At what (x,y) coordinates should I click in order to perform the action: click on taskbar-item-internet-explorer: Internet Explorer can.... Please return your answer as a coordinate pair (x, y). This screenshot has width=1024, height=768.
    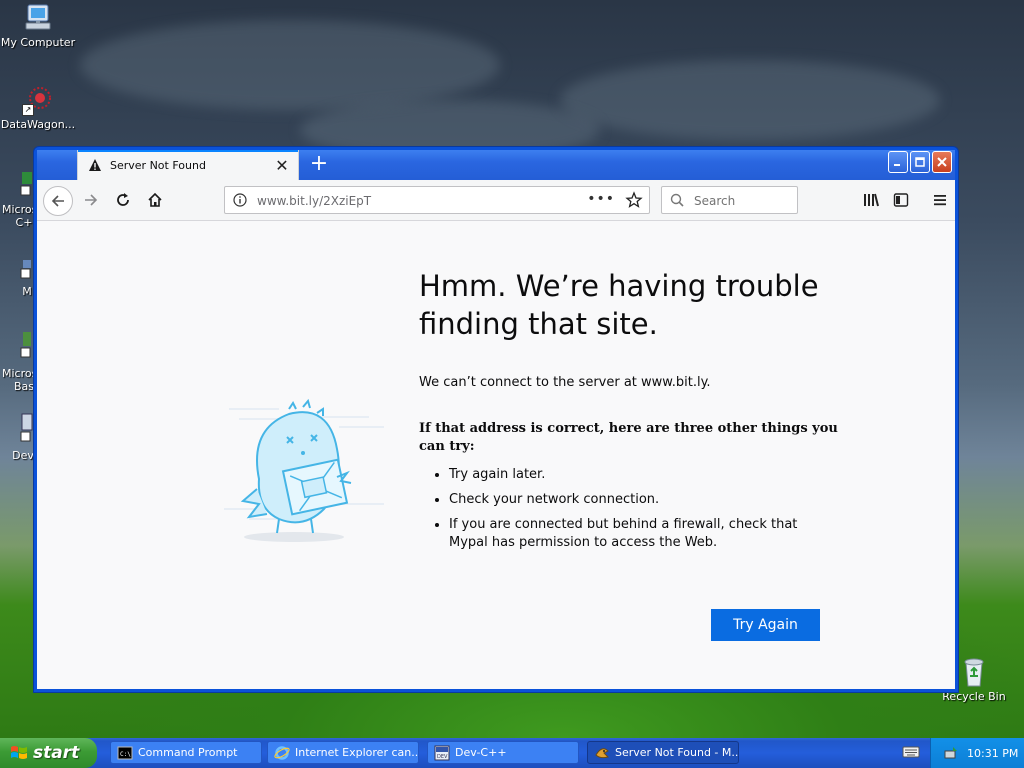
    Looking at the image, I should click on (343, 752).